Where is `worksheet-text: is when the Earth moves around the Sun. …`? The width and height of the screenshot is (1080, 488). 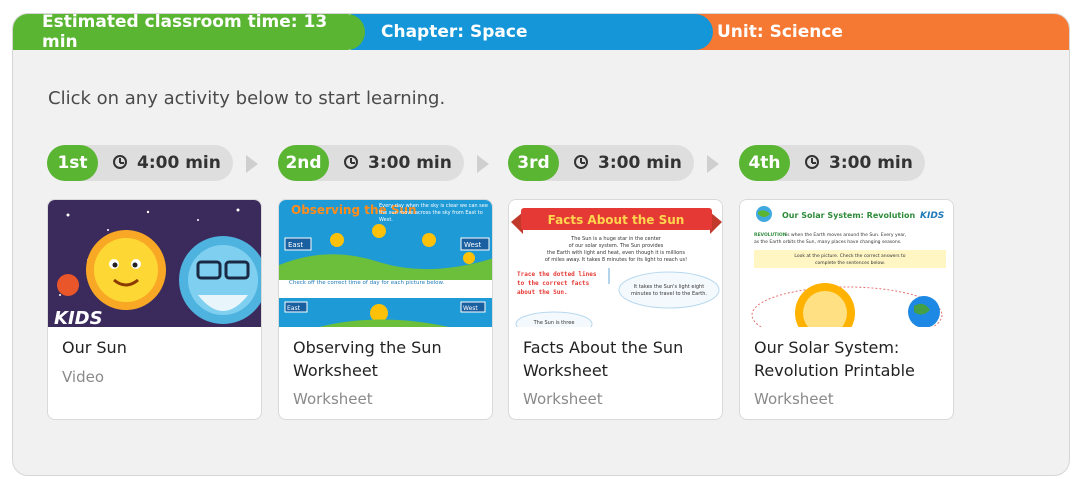 worksheet-text: is when the Earth moves around the Sun. … is located at coordinates (846, 235).